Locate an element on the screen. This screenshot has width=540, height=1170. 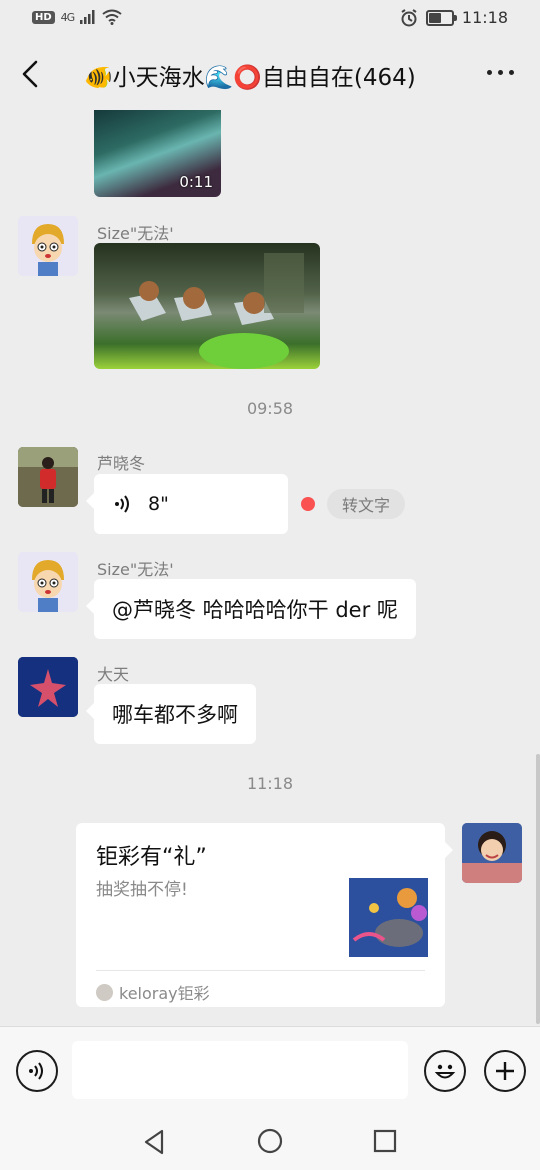
divider is located at coordinates (260, 970).